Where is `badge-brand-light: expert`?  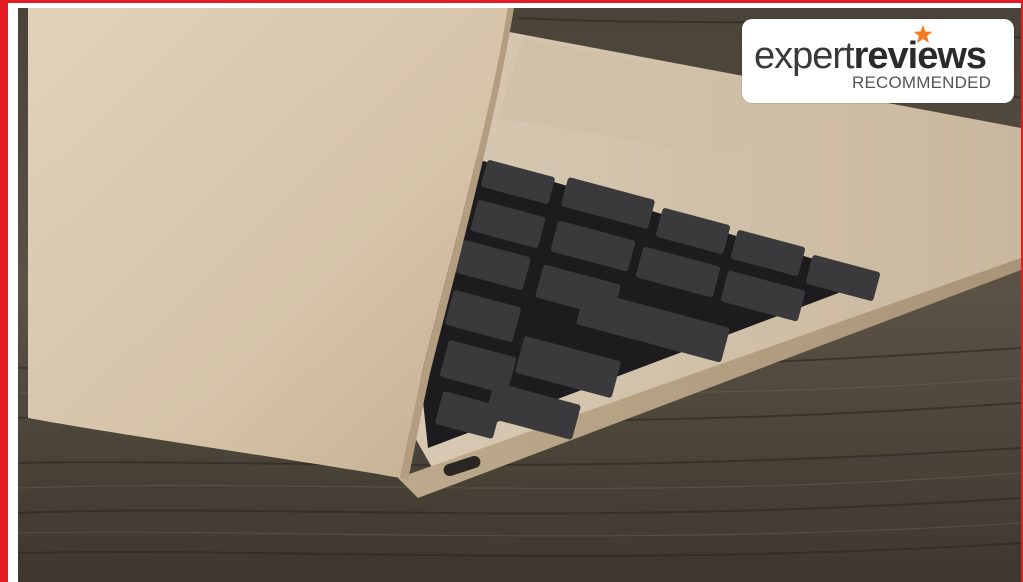
badge-brand-light: expert is located at coordinates (804, 56).